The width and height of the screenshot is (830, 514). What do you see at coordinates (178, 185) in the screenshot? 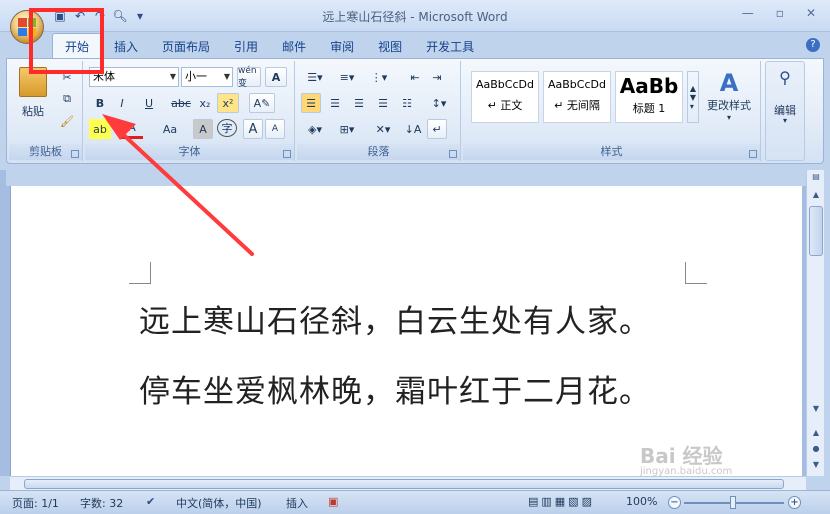
I see `annotation-arrow` at bounding box center [178, 185].